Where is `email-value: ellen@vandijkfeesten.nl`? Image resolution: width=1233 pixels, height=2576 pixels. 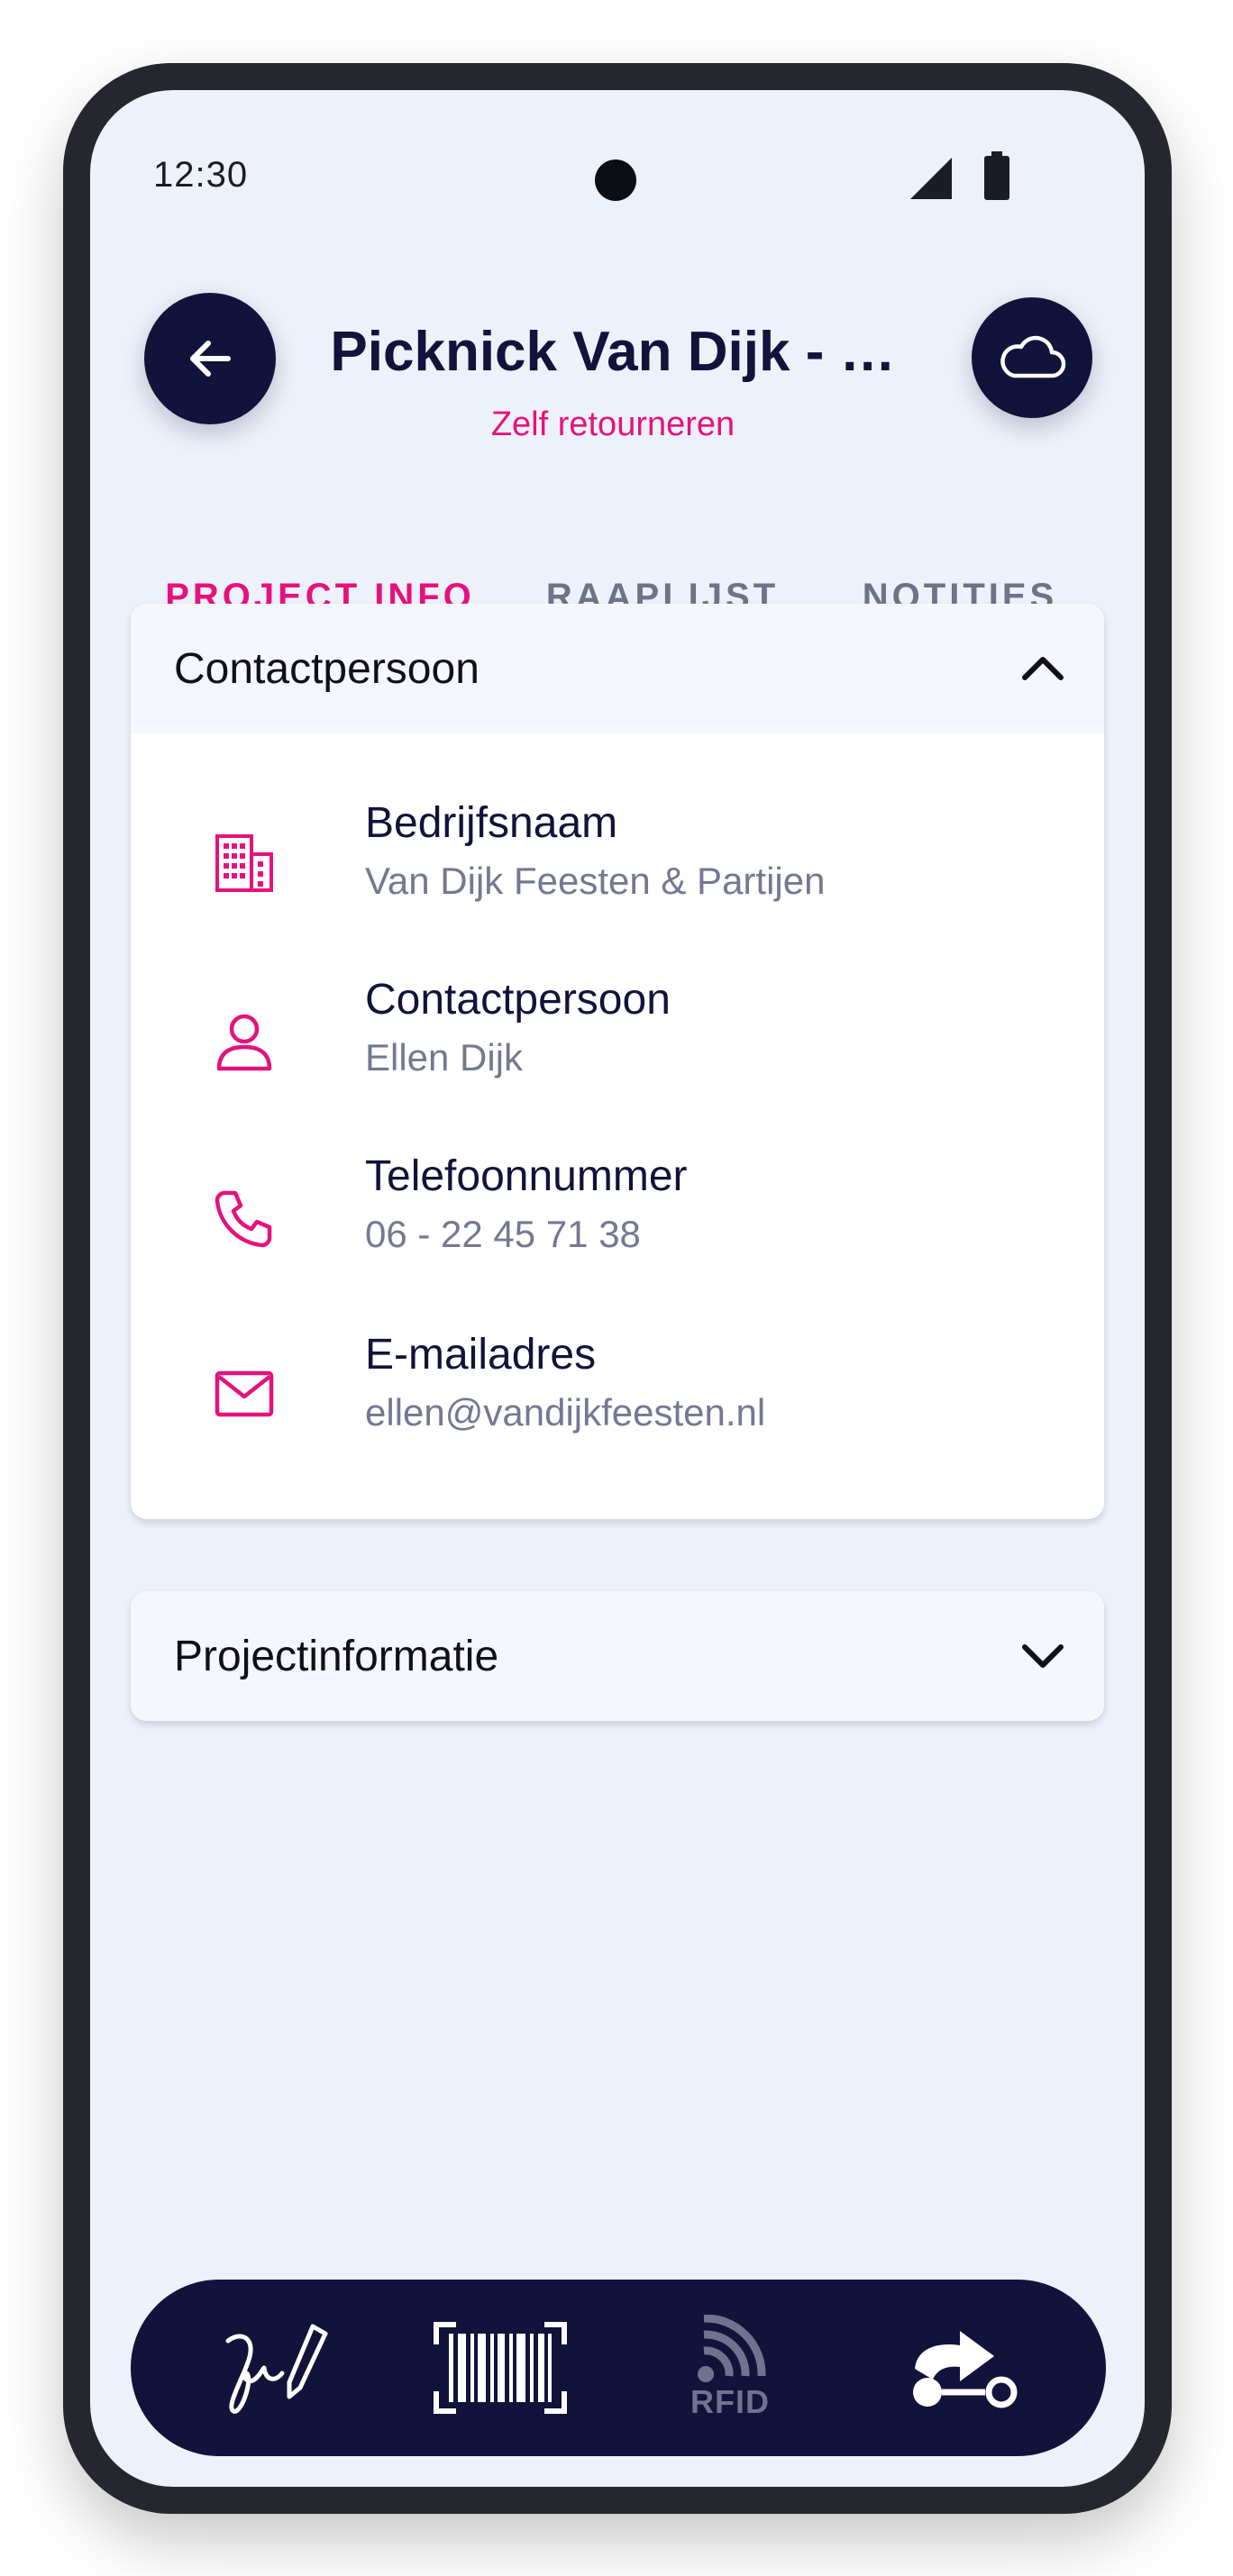
email-value: ellen@vandijkfeesten.nl is located at coordinates (565, 1412).